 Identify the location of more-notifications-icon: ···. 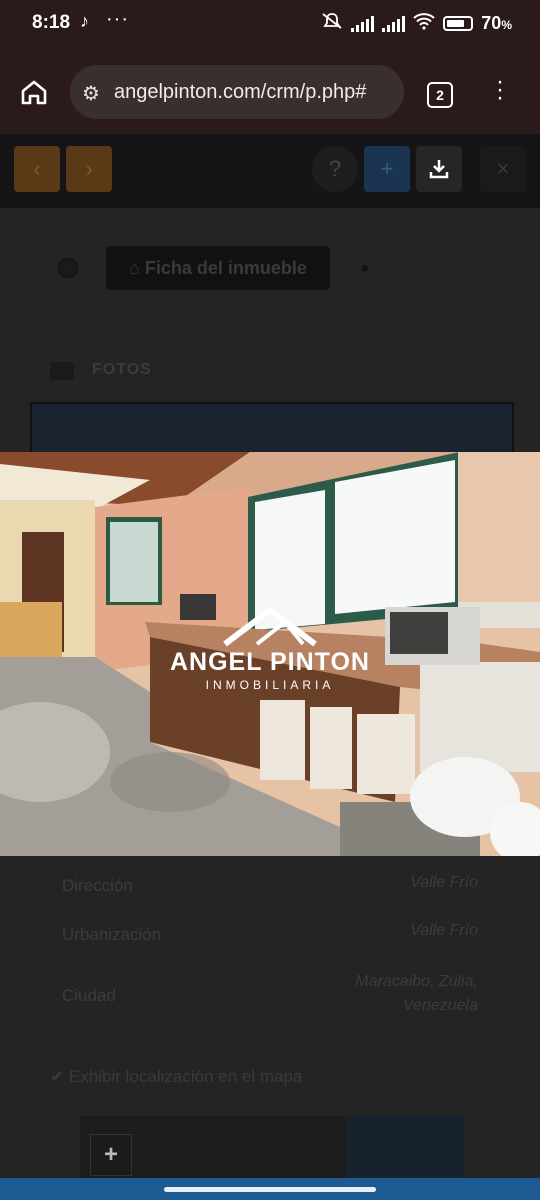
(117, 19).